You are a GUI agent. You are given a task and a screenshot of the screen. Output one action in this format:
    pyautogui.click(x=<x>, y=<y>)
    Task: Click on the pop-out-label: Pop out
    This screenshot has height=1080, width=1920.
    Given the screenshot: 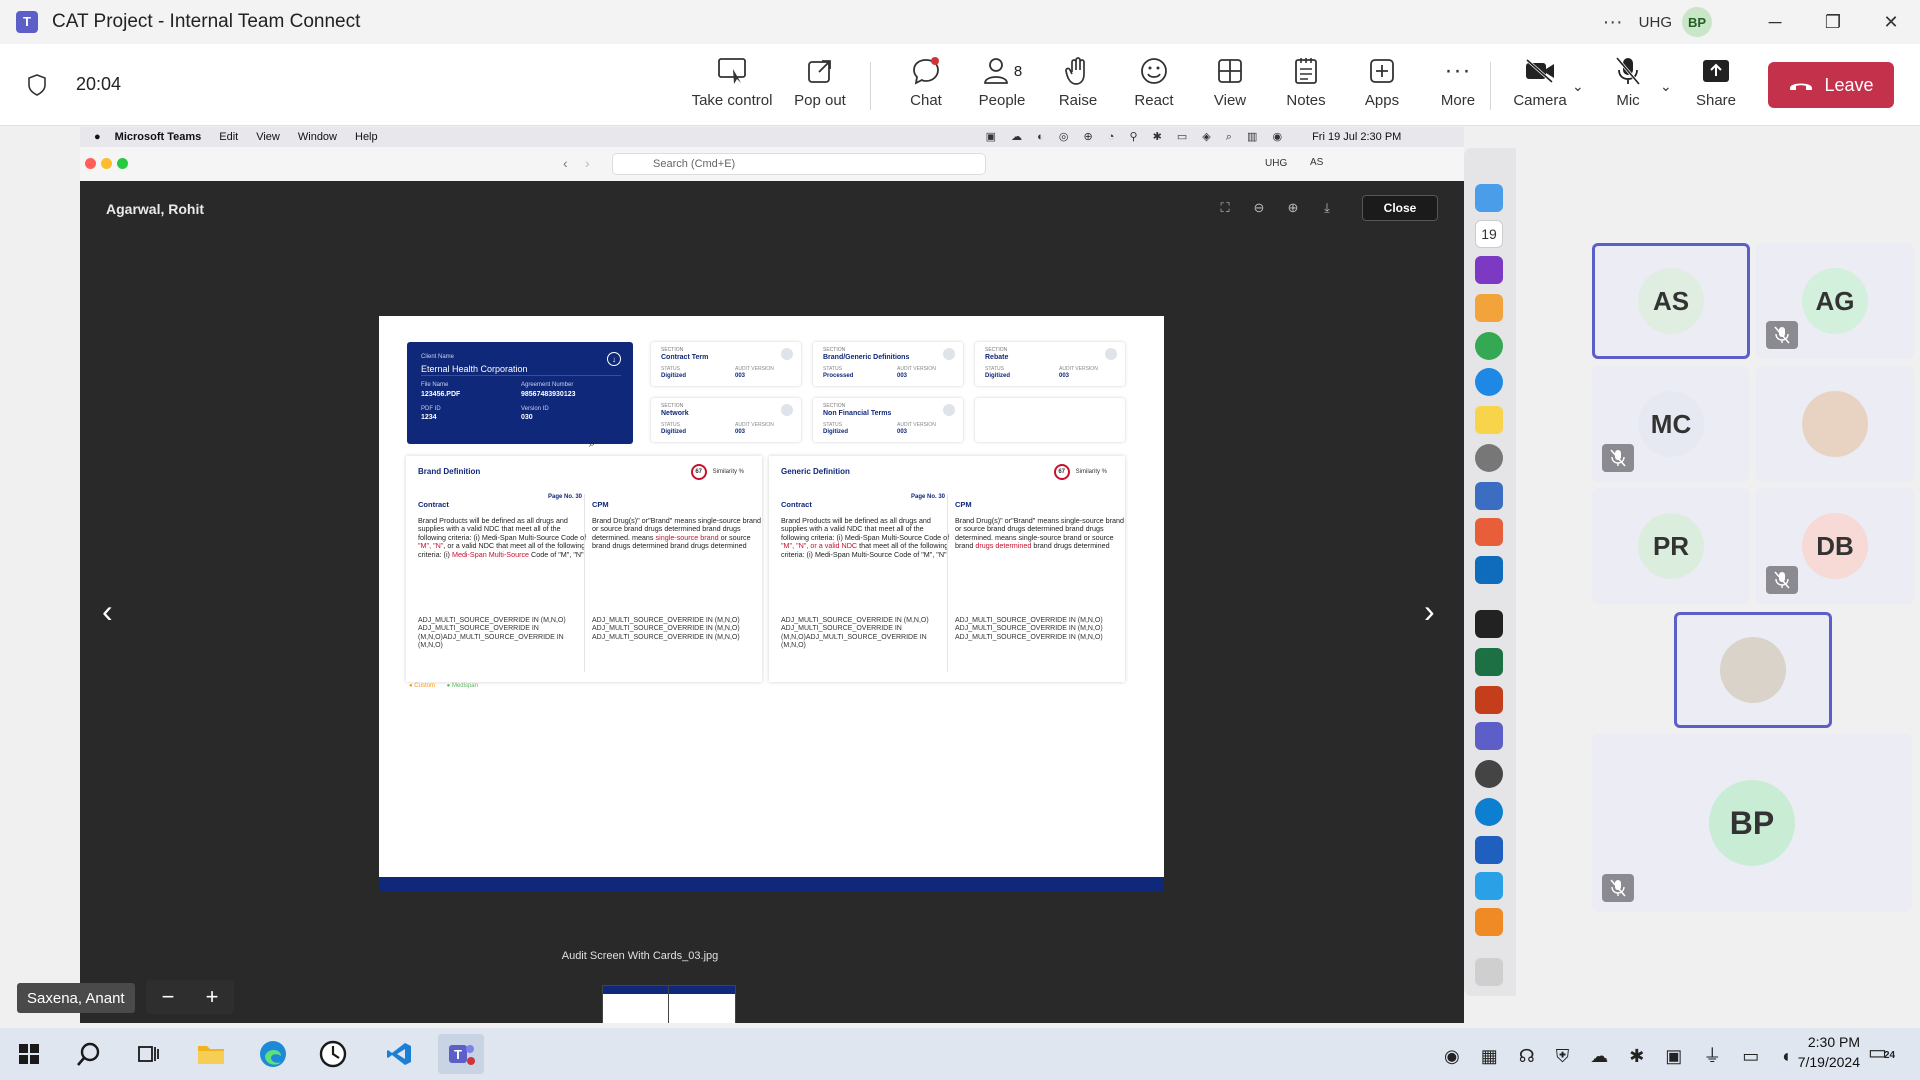 What is the action you would take?
    pyautogui.click(x=820, y=100)
    